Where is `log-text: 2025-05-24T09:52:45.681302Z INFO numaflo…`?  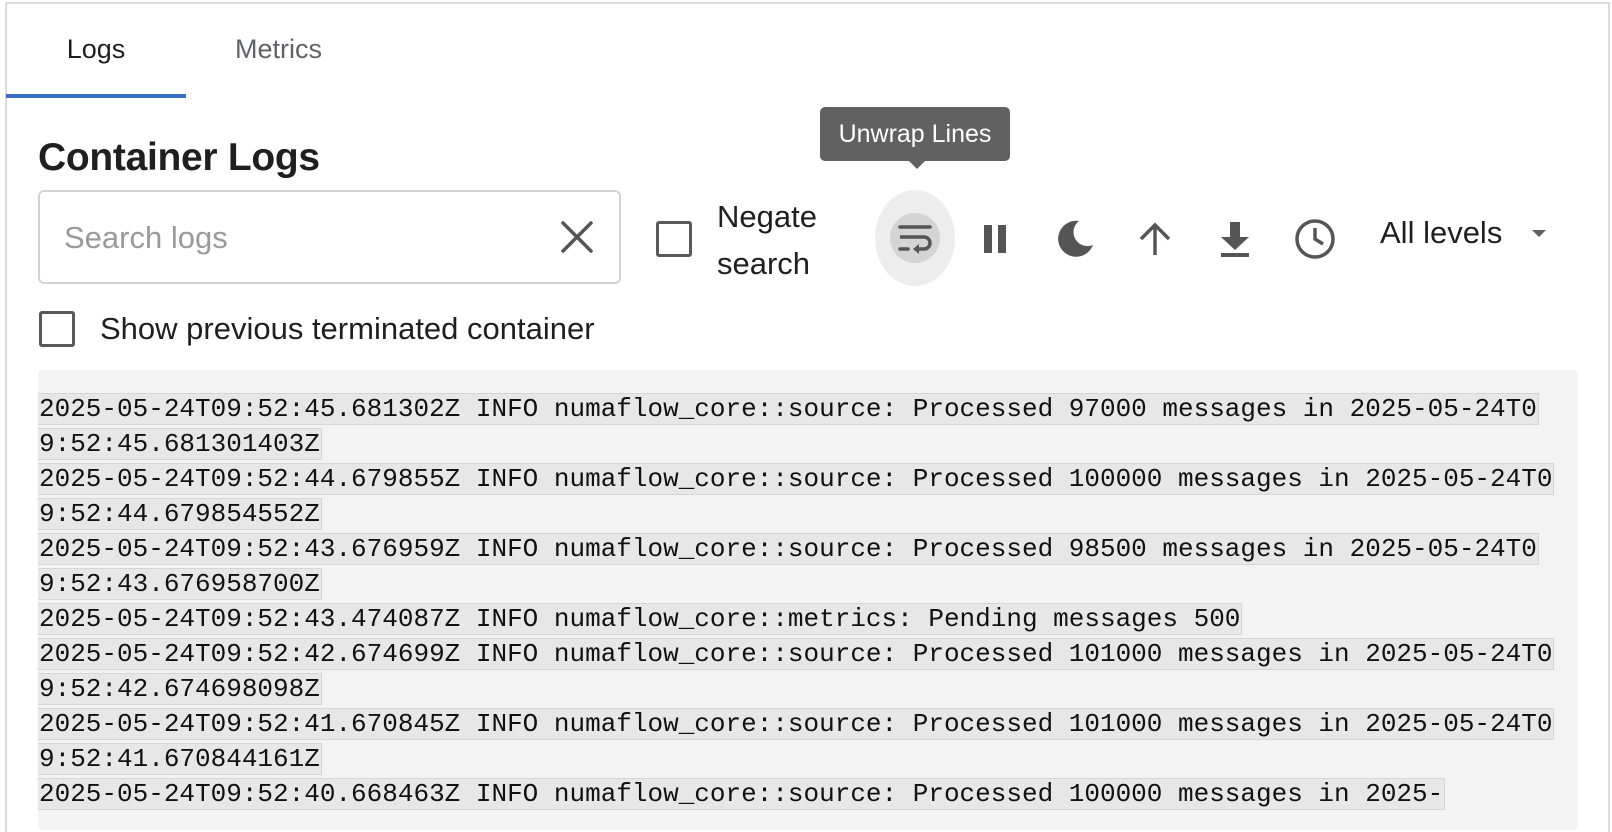
log-text: 2025-05-24T09:52:45.681302Z INFO numaflo… is located at coordinates (788, 426).